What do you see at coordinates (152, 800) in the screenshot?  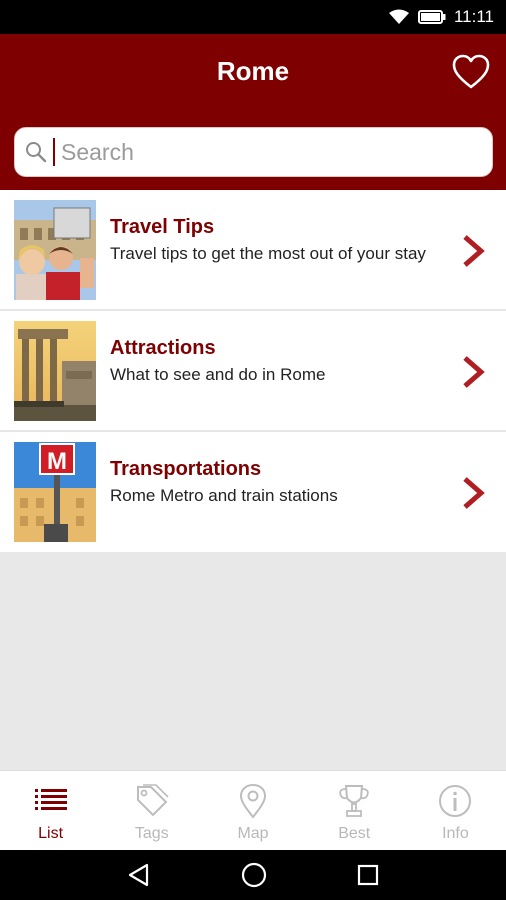 I see `tag-icon` at bounding box center [152, 800].